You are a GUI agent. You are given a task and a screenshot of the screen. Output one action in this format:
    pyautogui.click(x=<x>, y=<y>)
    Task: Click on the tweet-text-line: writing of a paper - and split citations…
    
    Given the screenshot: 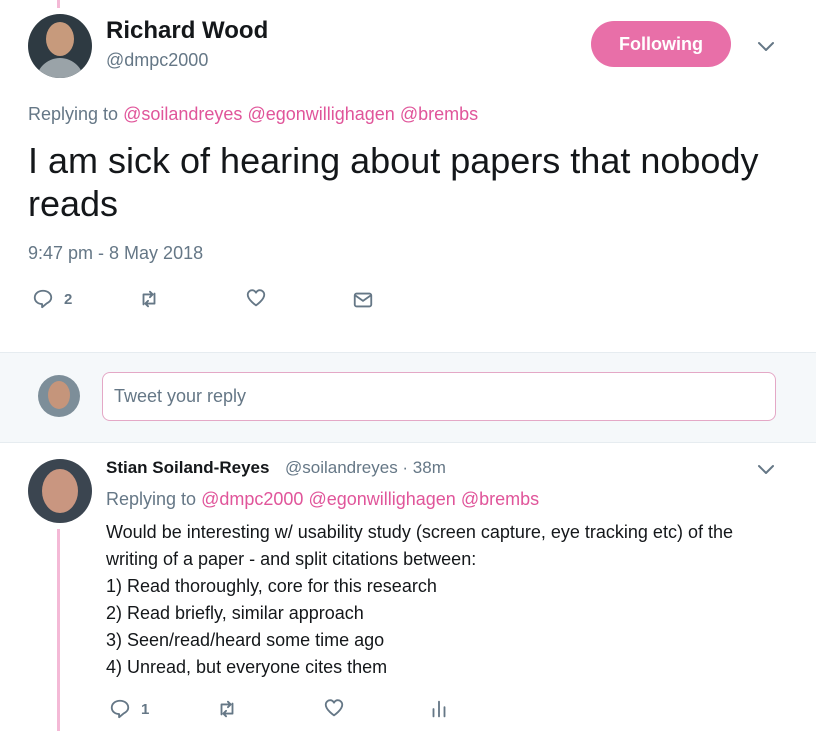 What is the action you would take?
    pyautogui.click(x=291, y=559)
    